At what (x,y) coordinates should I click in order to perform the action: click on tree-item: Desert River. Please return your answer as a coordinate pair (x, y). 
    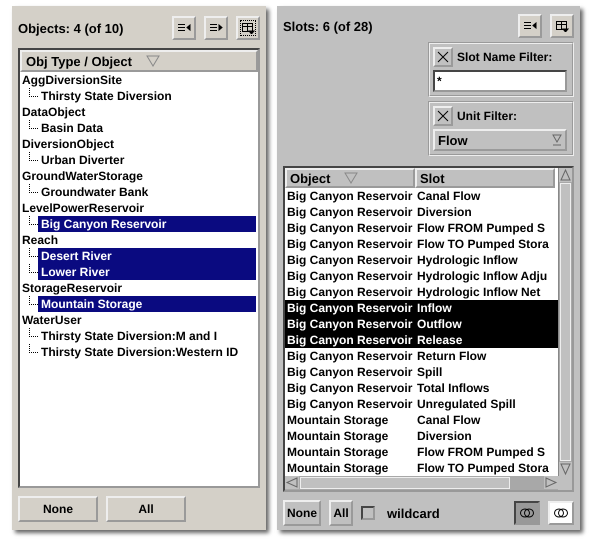
    Looking at the image, I should click on (147, 256).